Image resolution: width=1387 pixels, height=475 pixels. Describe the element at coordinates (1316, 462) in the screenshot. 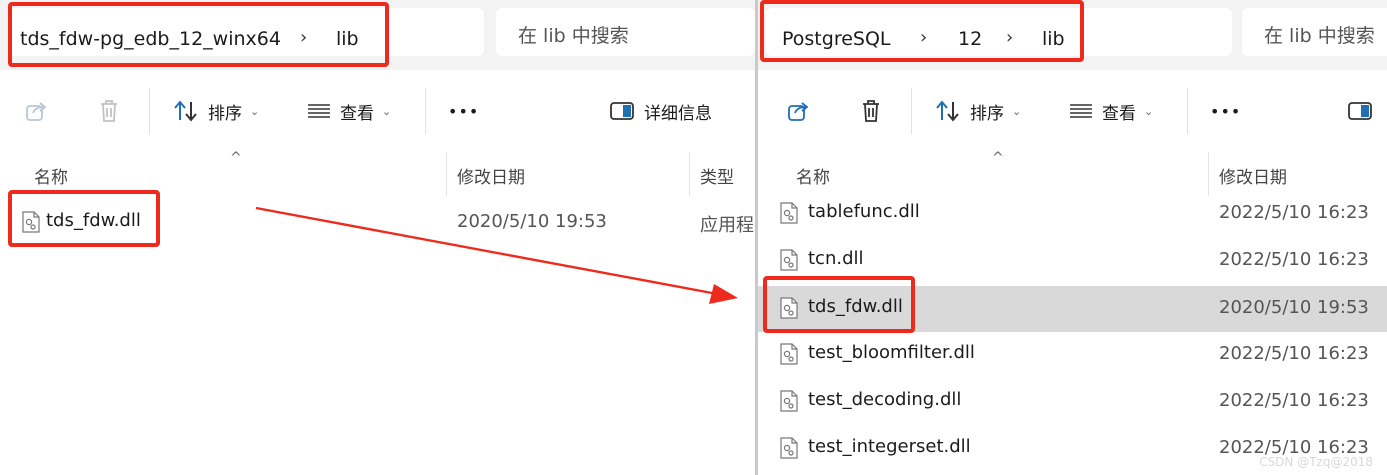

I see `watermark: CSDN @Tzq@2018` at that location.